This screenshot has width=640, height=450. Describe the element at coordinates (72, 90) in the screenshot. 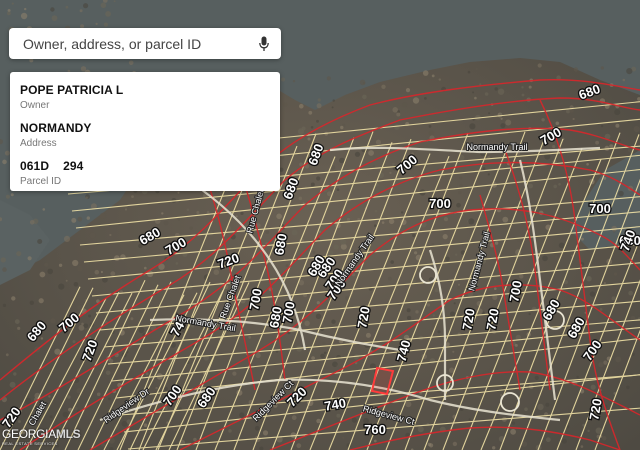

I see `owner-value: POPE PATRICIA L` at that location.